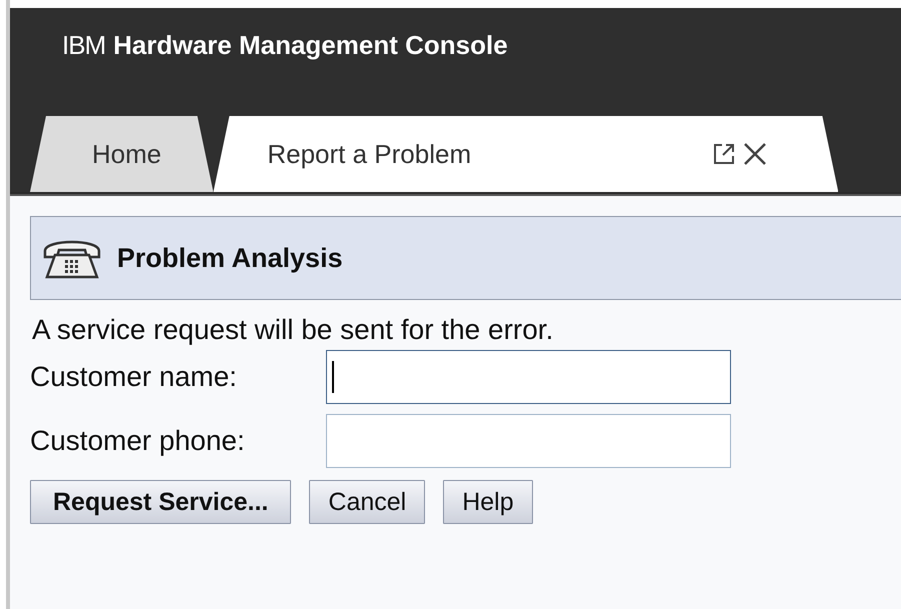 The height and width of the screenshot is (609, 901). Describe the element at coordinates (525, 154) in the screenshot. I see `tab: Report a Problem` at that location.